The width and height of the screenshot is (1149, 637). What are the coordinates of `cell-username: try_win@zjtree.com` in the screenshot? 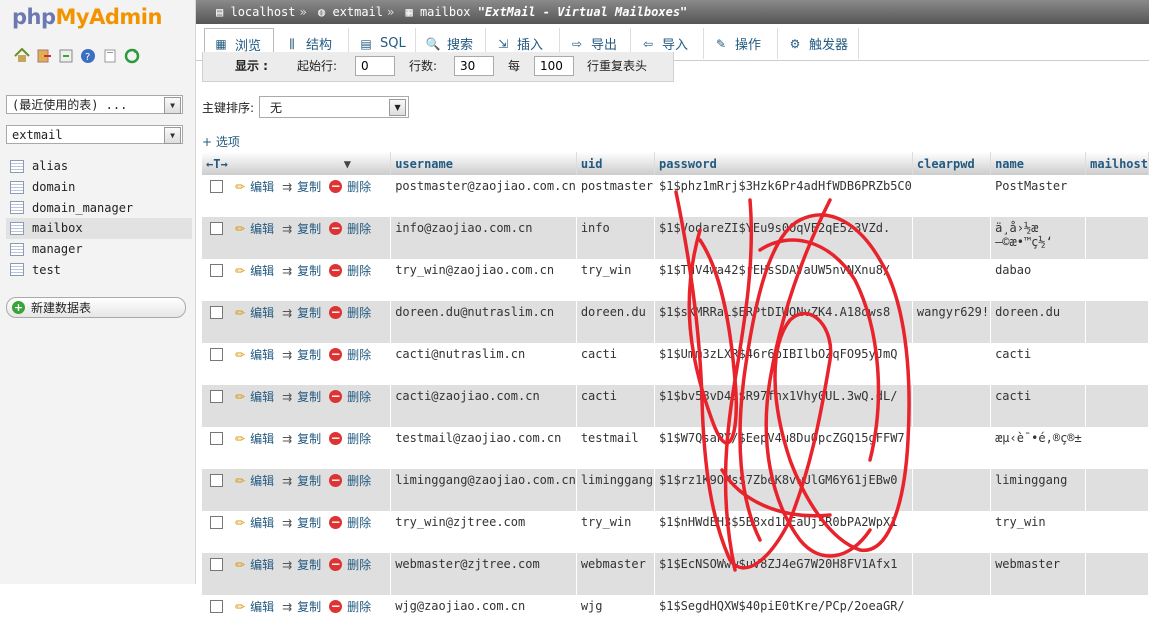 It's located at (483, 532).